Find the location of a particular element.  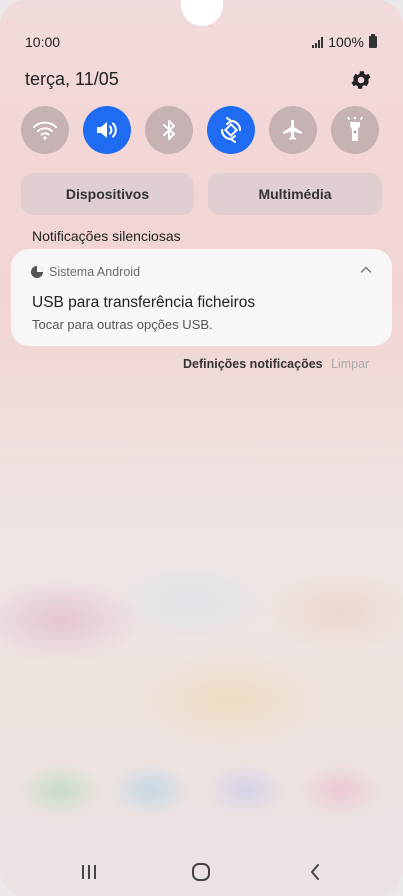

recents-icon is located at coordinates (89, 872).